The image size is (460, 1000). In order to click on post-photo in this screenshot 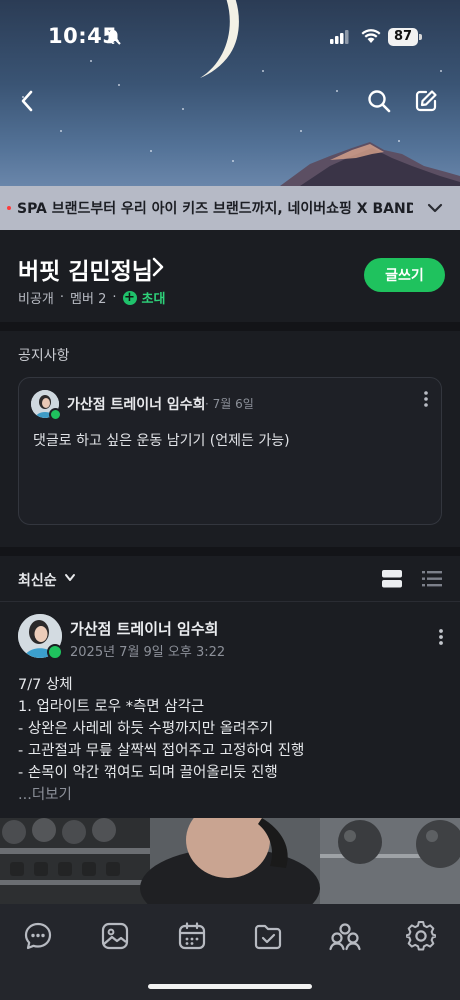, I will do `click(230, 861)`.